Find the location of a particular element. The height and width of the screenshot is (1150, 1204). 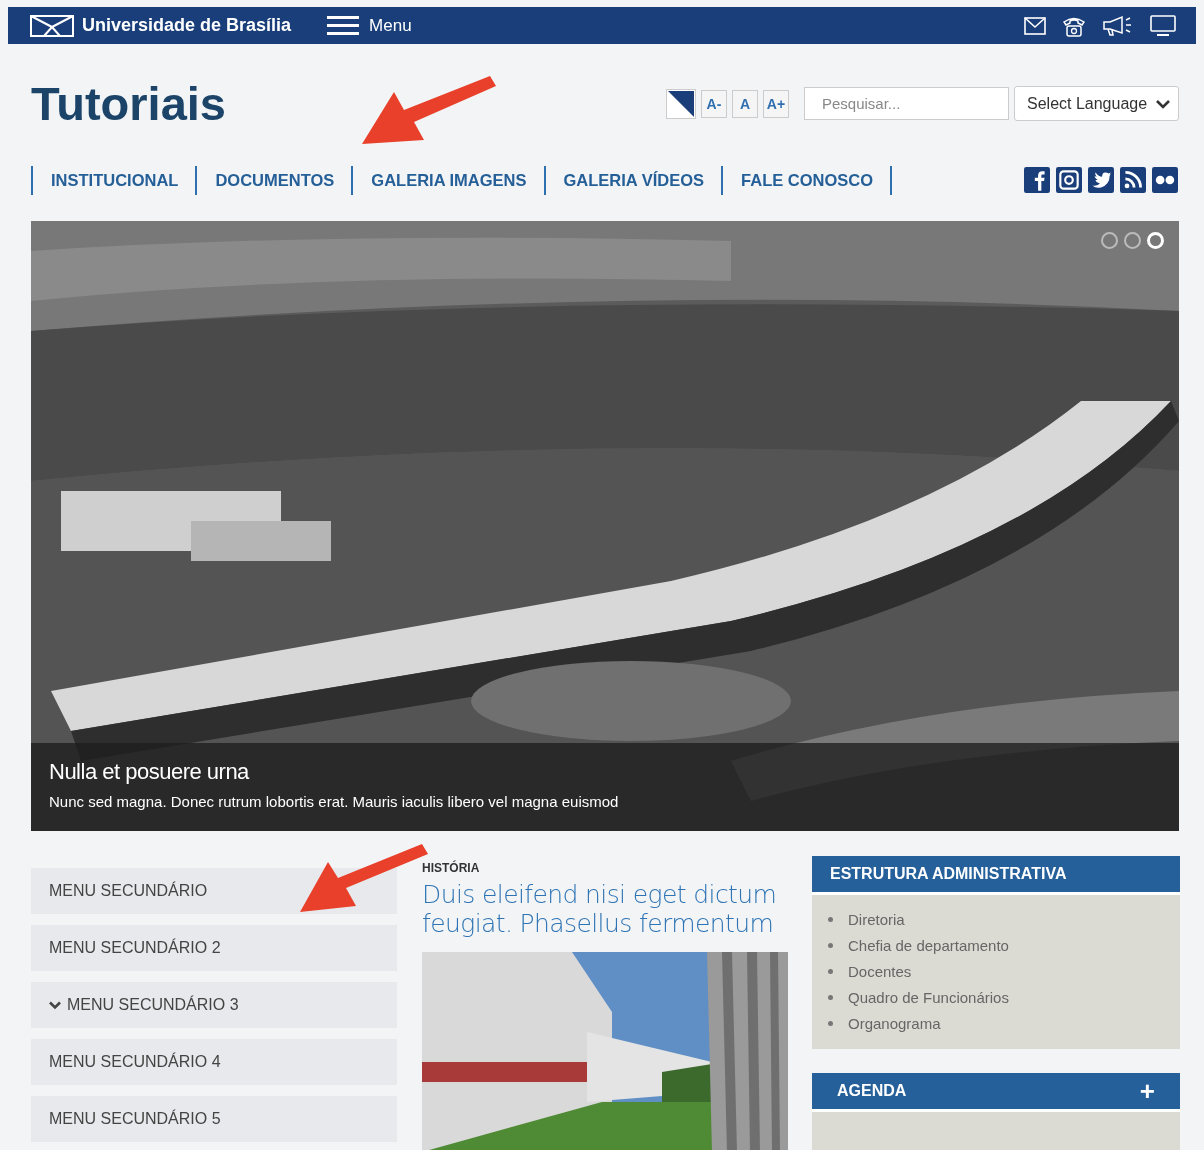

font-size-button: A- is located at coordinates (714, 103).